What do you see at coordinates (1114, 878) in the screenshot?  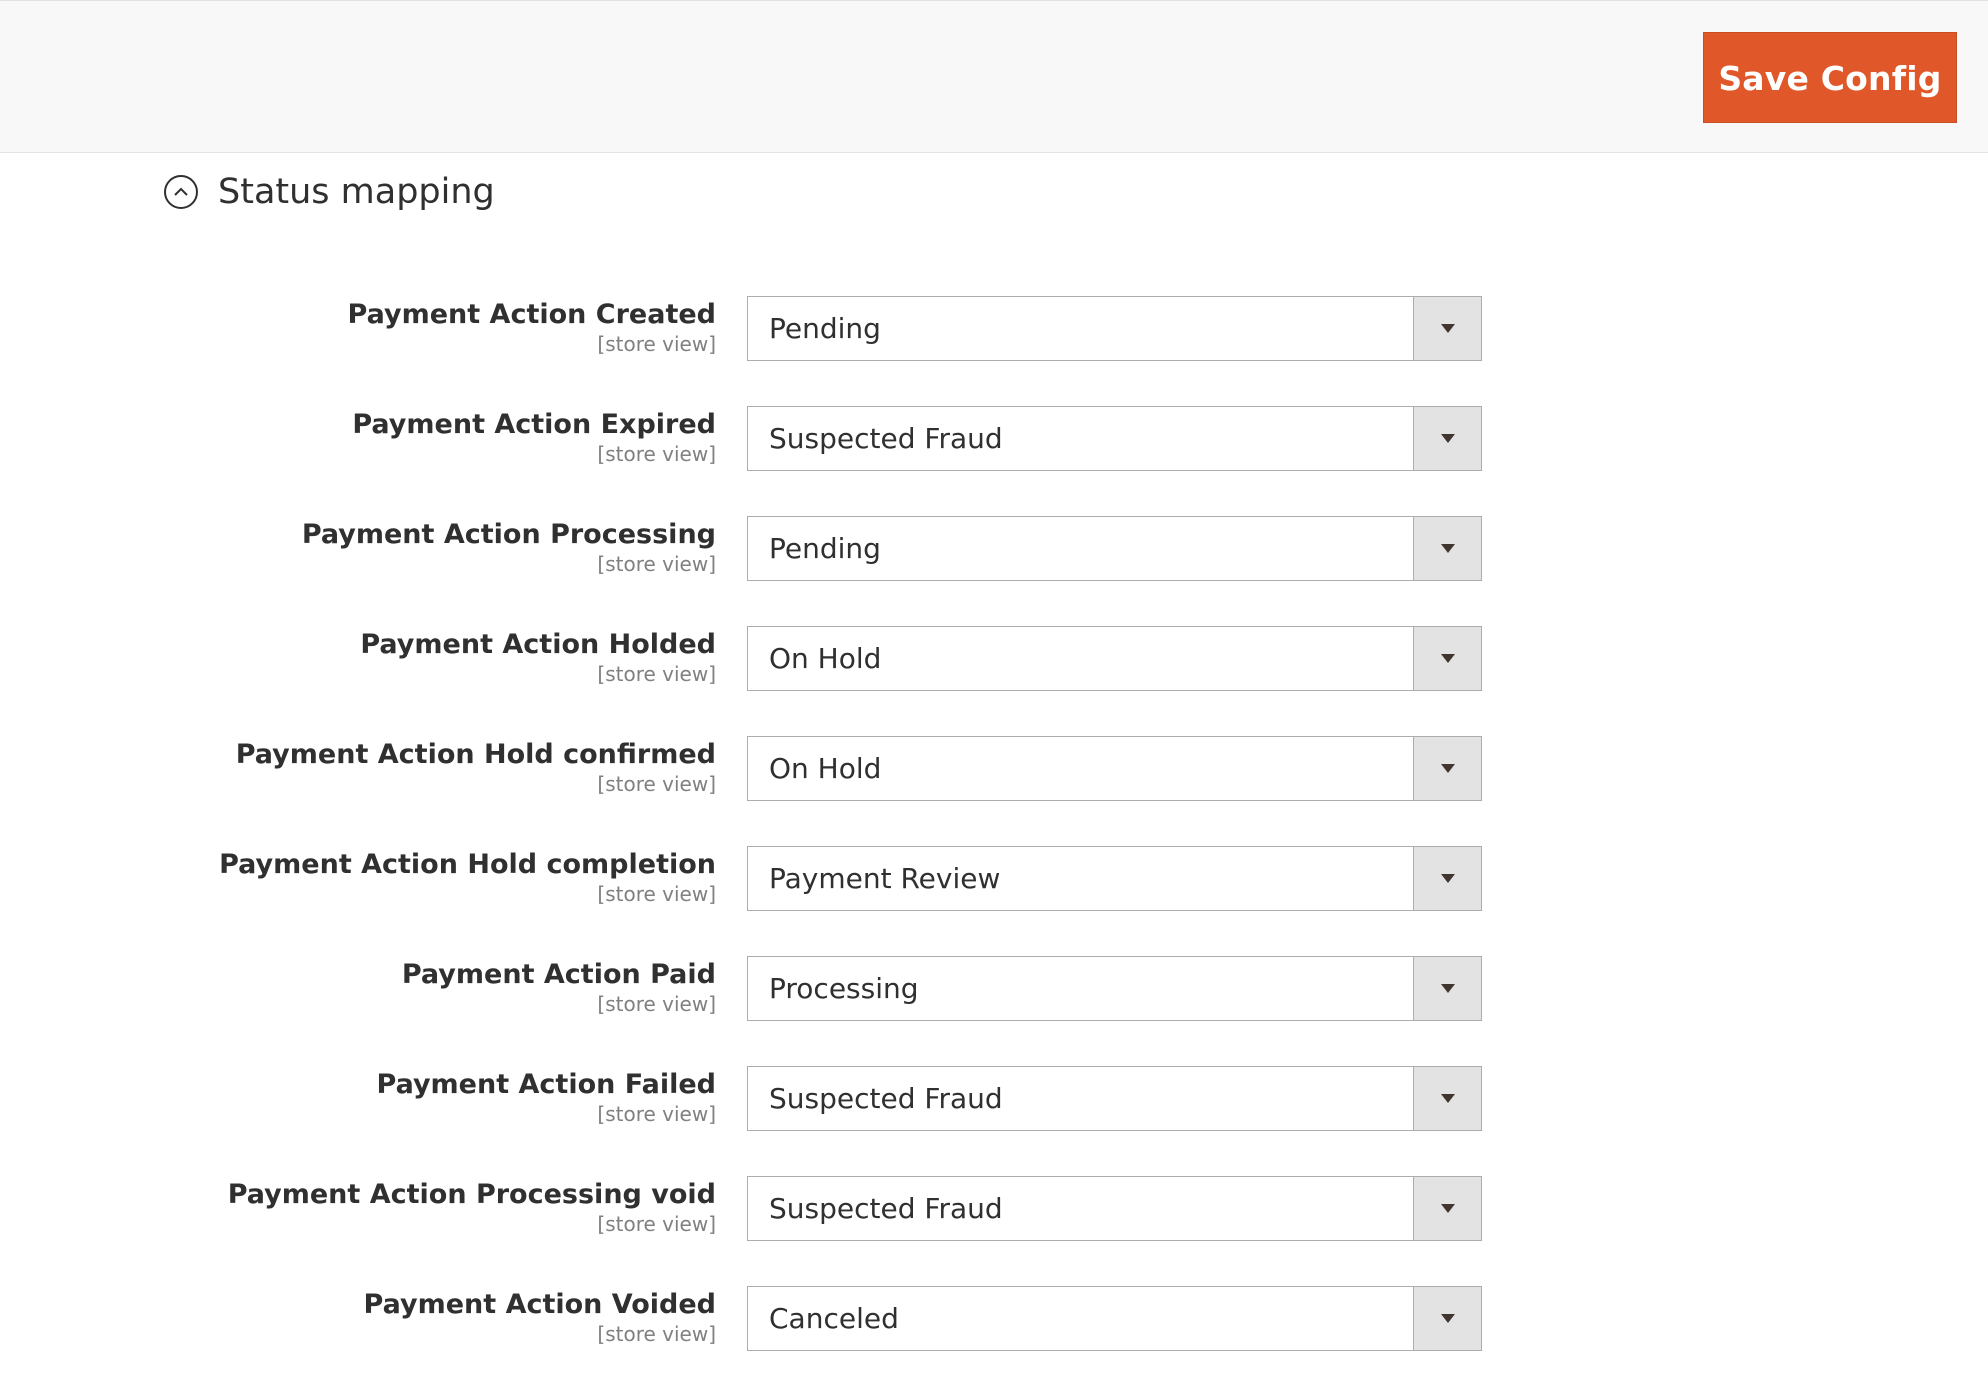 I see `status-select: Payment Review` at bounding box center [1114, 878].